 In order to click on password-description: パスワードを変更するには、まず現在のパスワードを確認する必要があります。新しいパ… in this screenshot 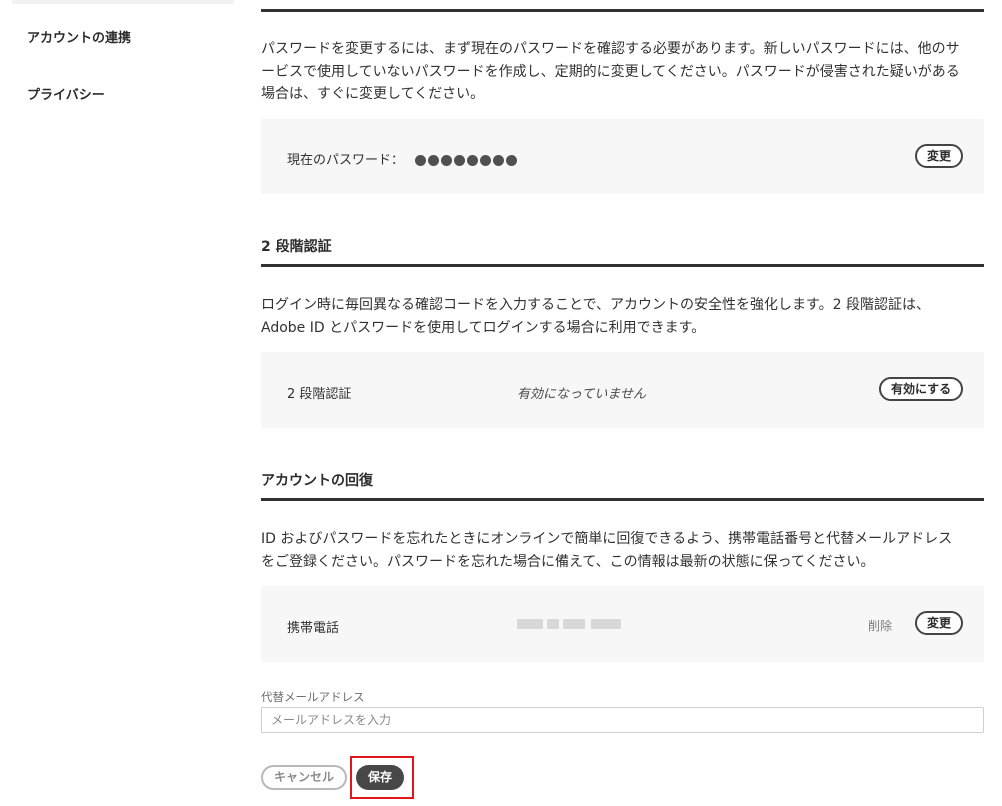, I will do `click(622, 72)`.